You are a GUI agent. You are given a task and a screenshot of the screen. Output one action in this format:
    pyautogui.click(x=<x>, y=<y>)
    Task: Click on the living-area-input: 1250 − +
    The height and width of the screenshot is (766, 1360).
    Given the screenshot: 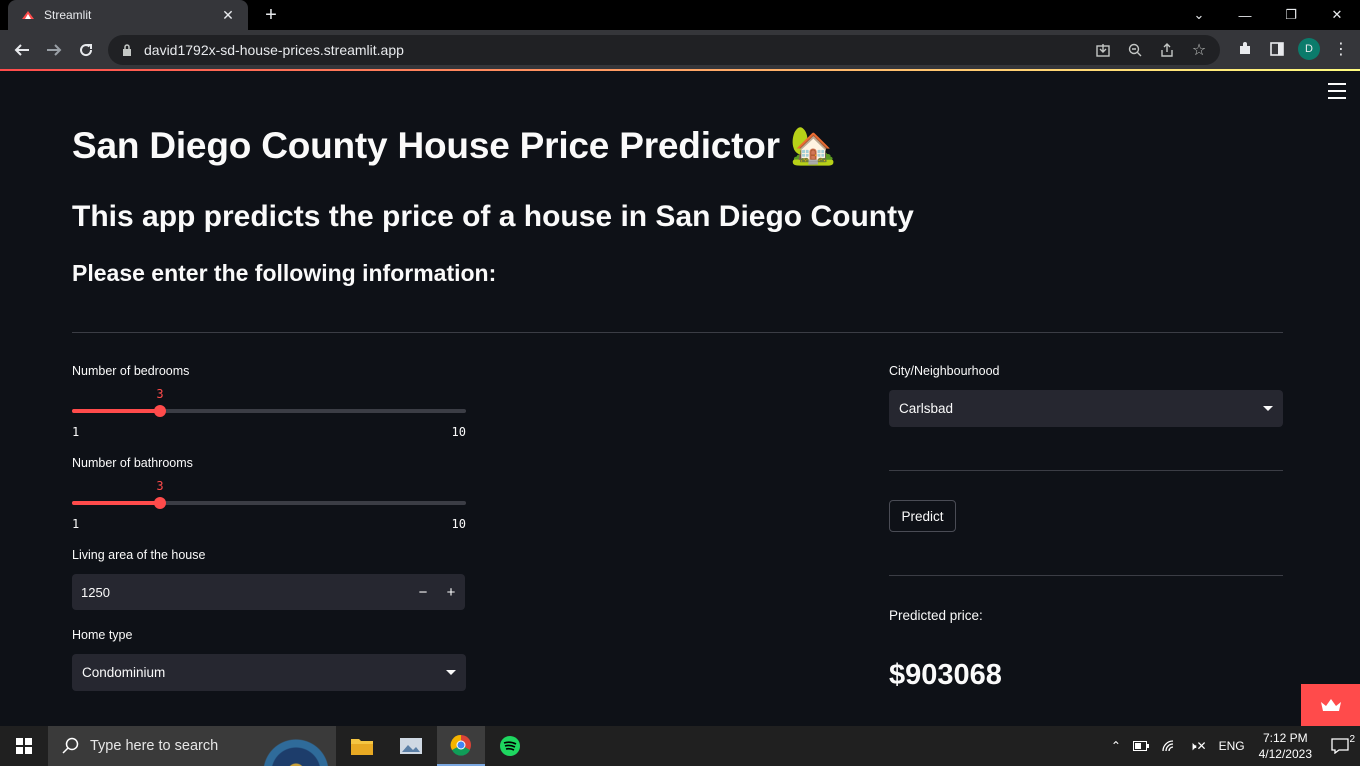 What is the action you would take?
    pyautogui.click(x=268, y=592)
    